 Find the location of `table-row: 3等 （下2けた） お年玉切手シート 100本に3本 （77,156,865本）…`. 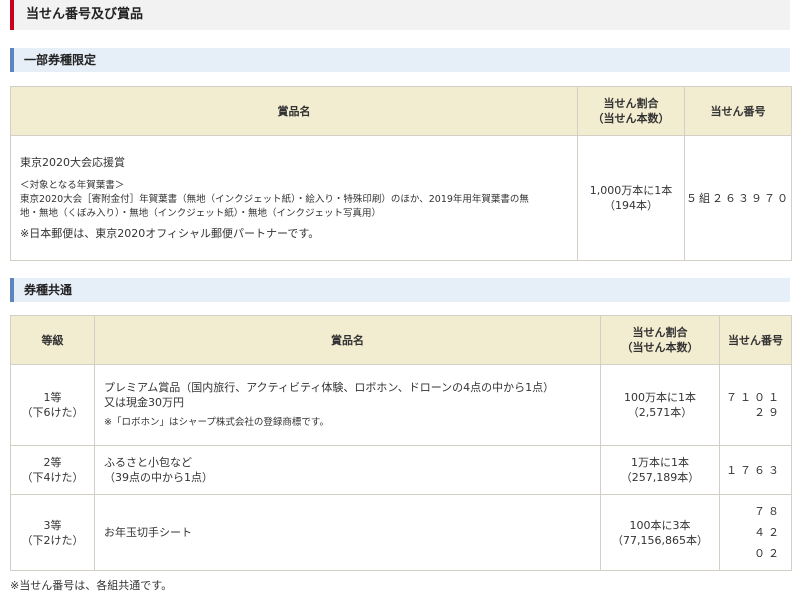

table-row: 3等 （下2けた） お年玉切手シート 100本に3本 （77,156,865本）… is located at coordinates (401, 532).